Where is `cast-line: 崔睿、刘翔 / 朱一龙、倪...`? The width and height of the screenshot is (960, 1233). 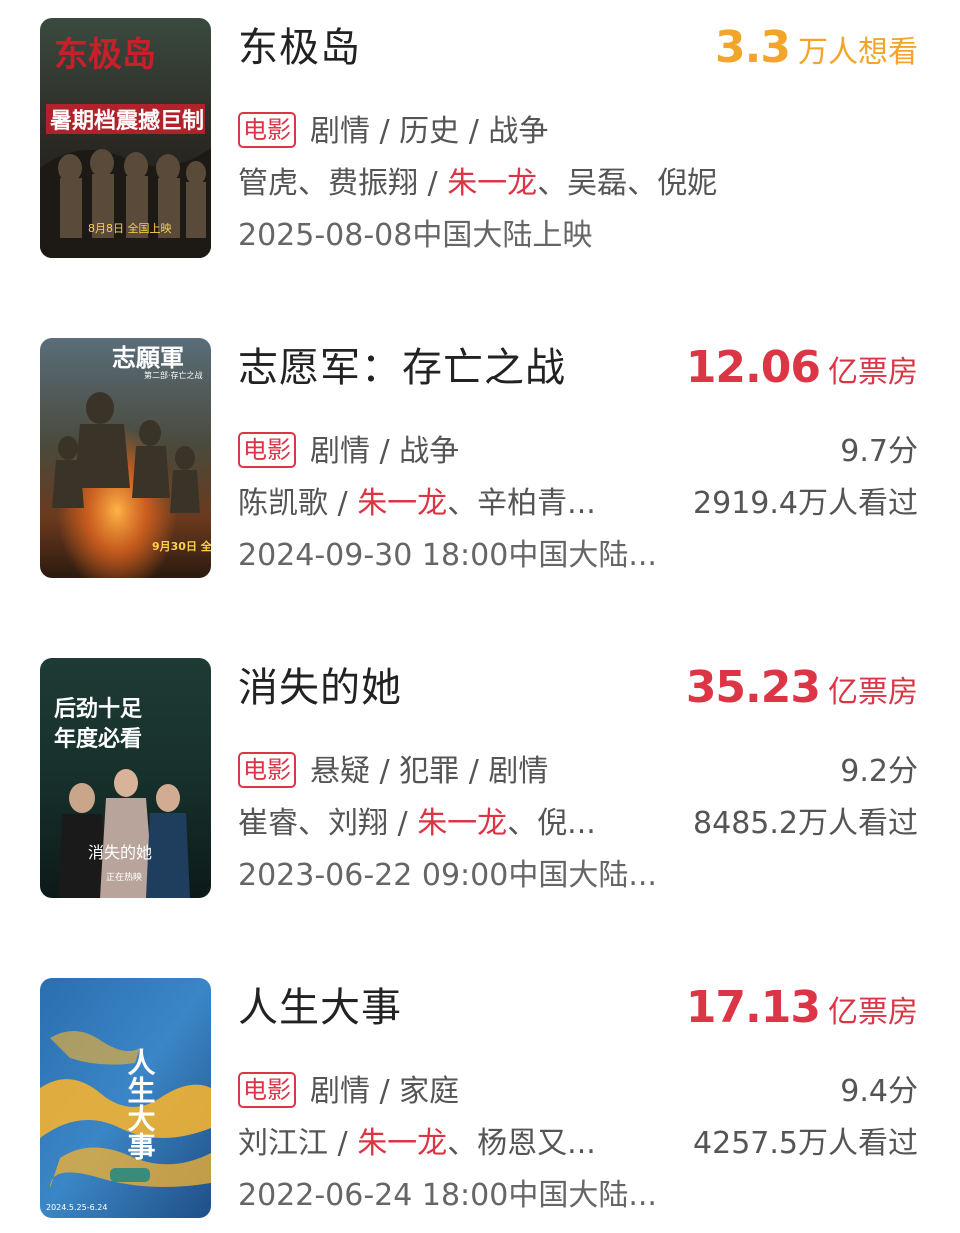 cast-line: 崔睿、刘翔 / 朱一龙、倪... is located at coordinates (417, 824).